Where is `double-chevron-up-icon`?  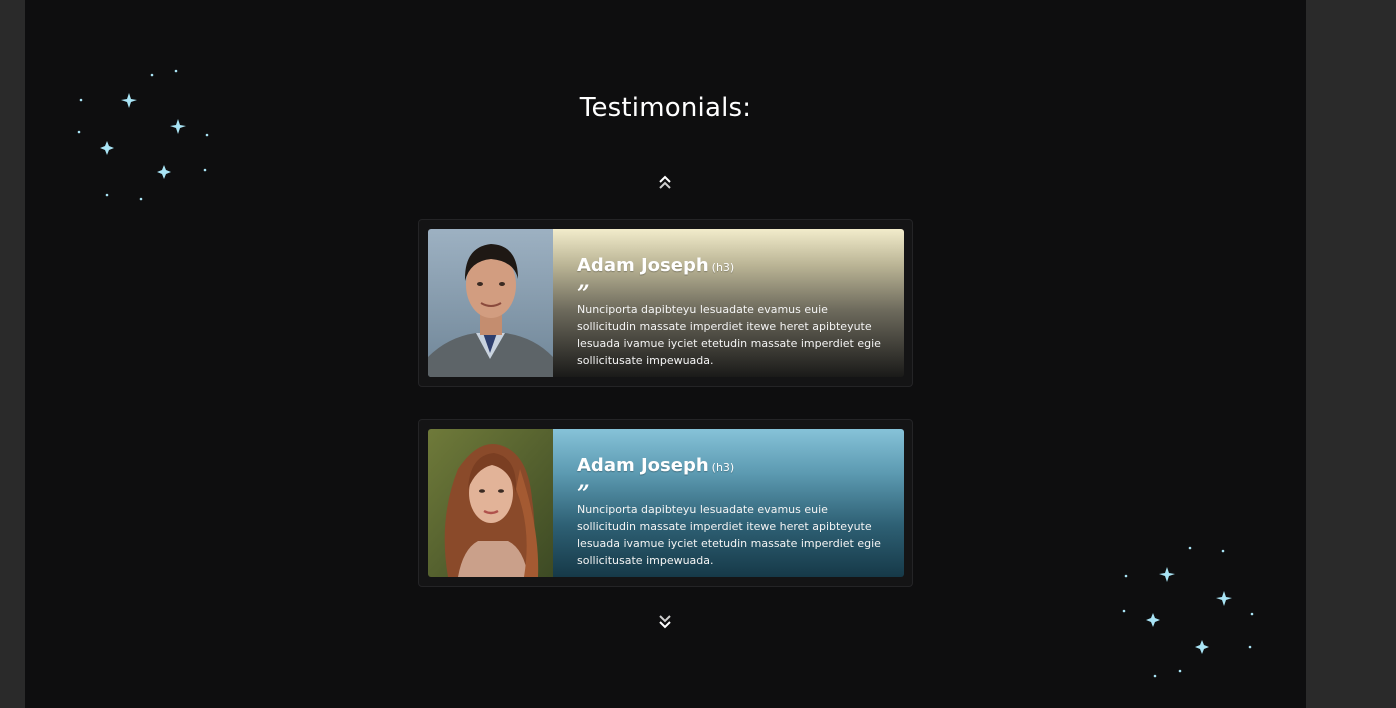
double-chevron-up-icon is located at coordinates (665, 182).